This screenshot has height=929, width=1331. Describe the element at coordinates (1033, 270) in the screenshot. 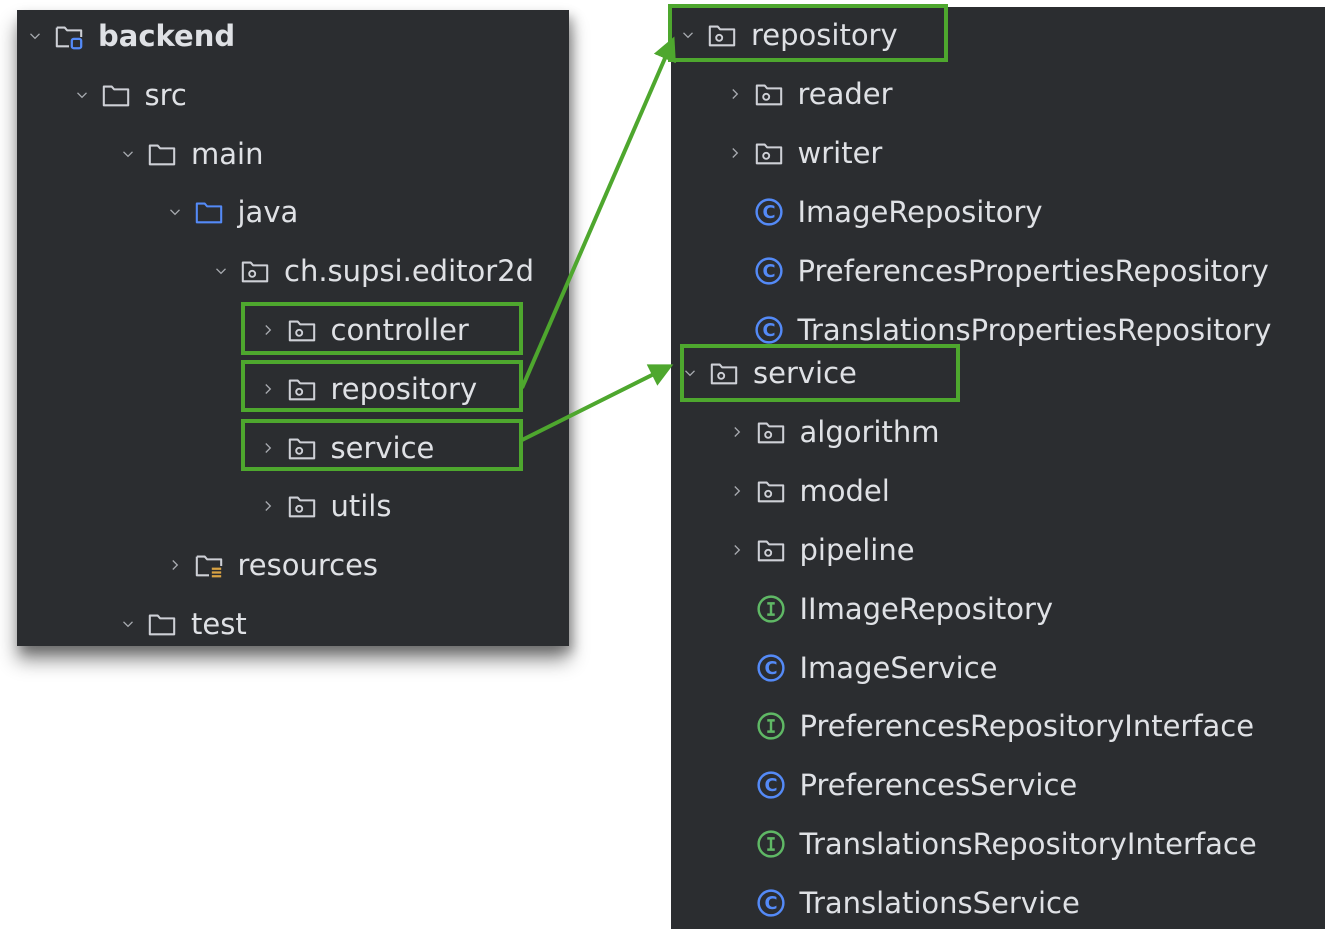

I see `tree-item-label: PreferencesPropertiesRepository` at that location.